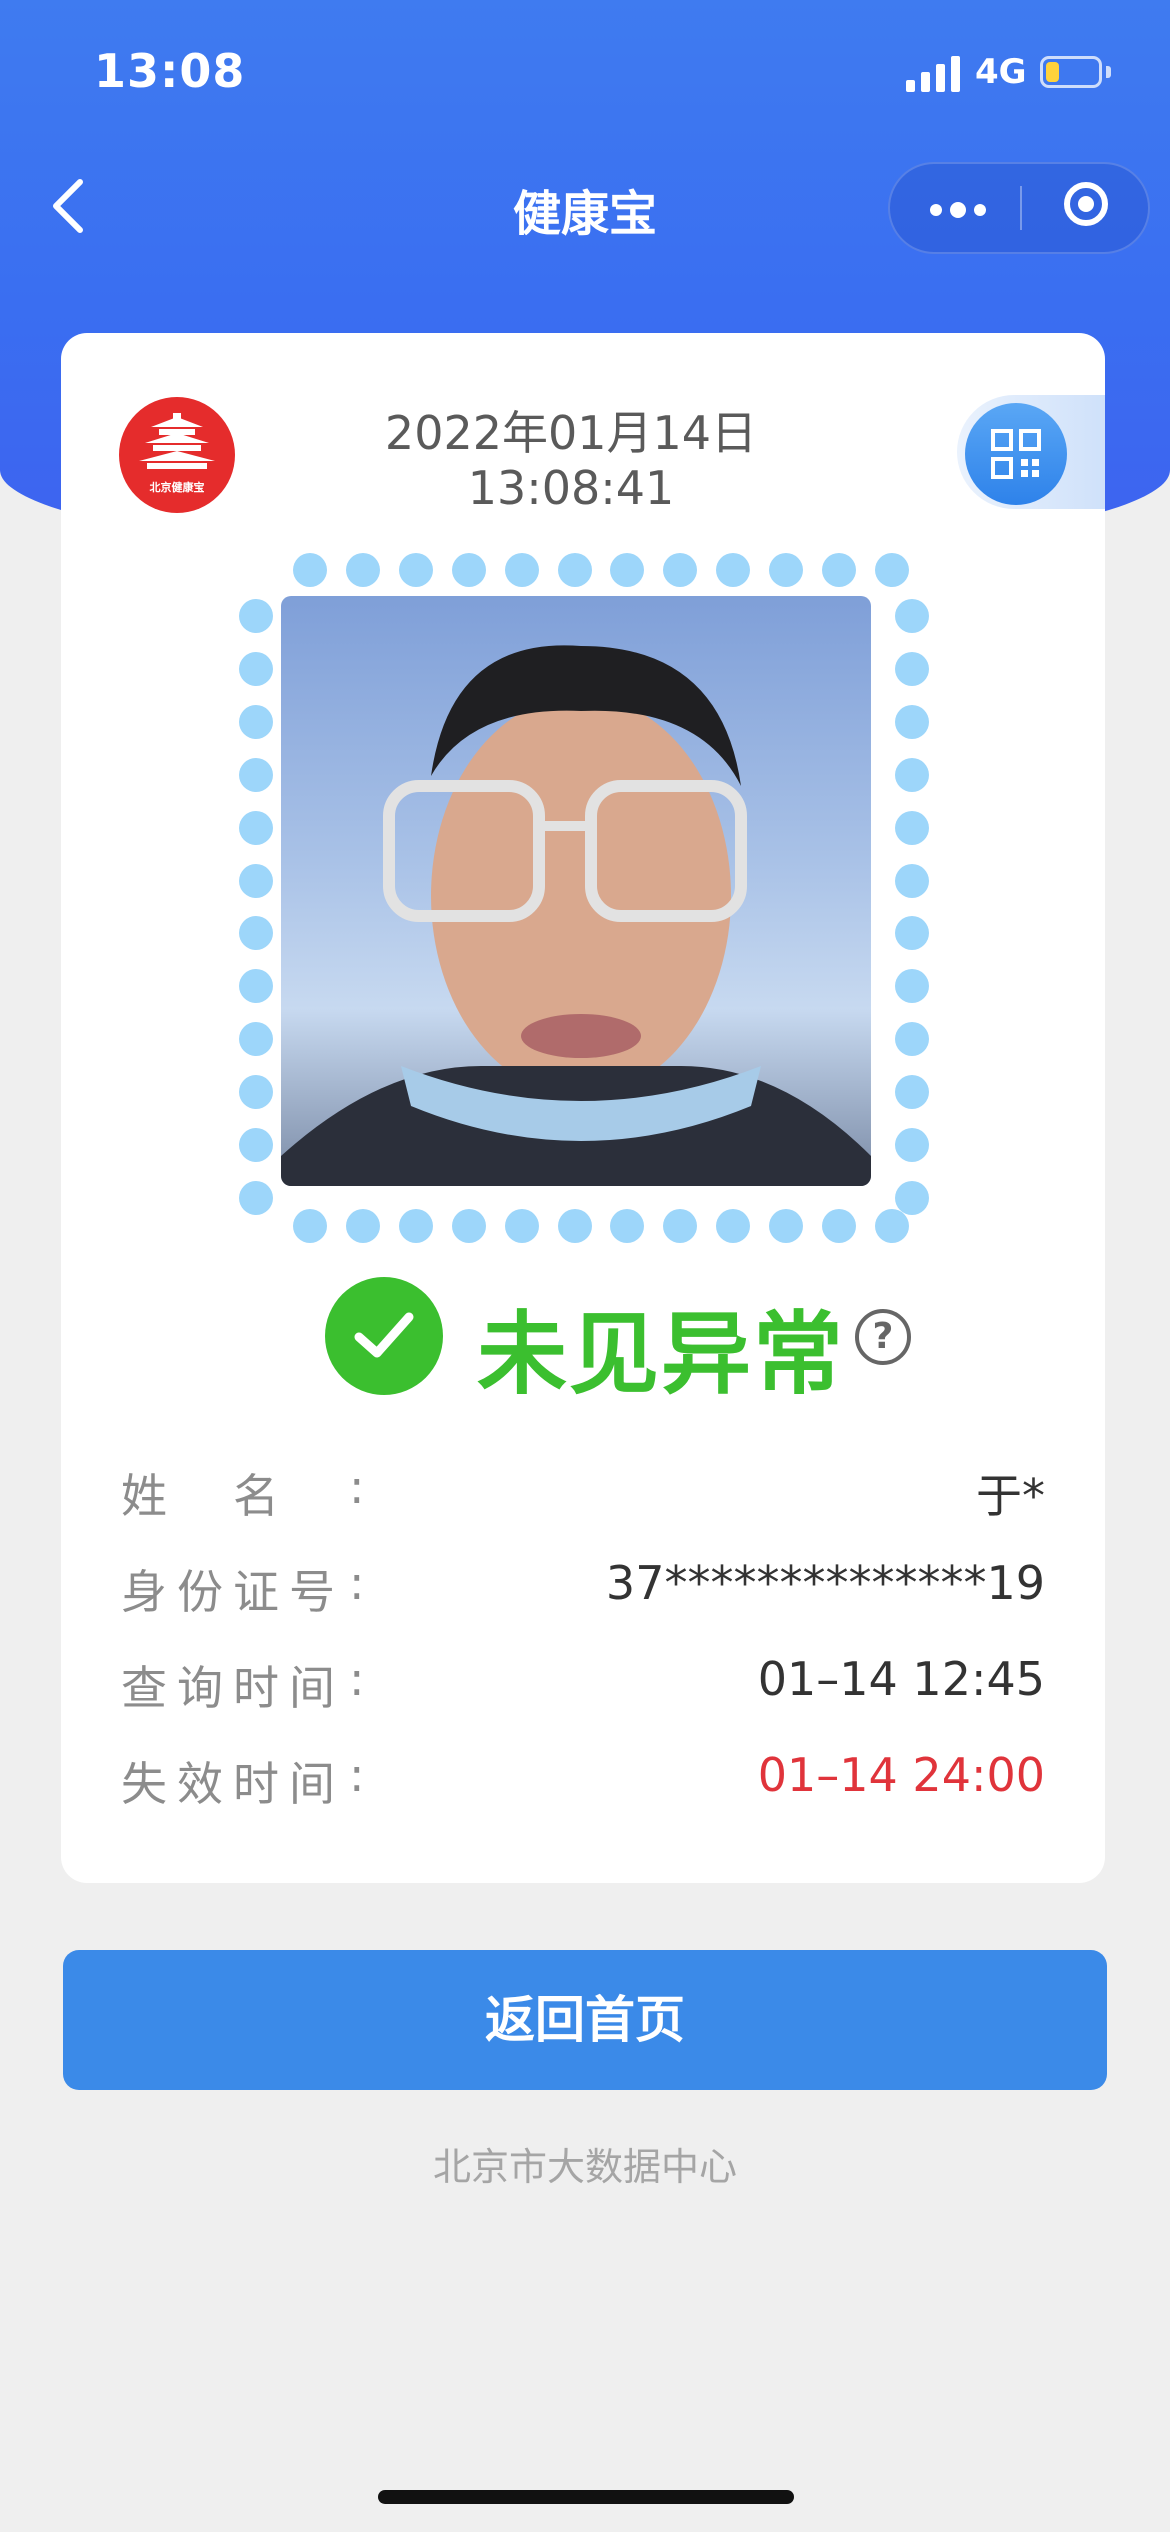 The image size is (1170, 2532). What do you see at coordinates (205, 1496) in the screenshot?
I see `info-label: 姓 名` at bounding box center [205, 1496].